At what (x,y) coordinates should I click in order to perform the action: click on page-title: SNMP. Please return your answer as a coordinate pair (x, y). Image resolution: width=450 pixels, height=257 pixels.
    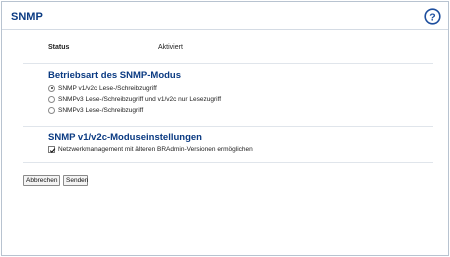
    Looking at the image, I should click on (27, 17).